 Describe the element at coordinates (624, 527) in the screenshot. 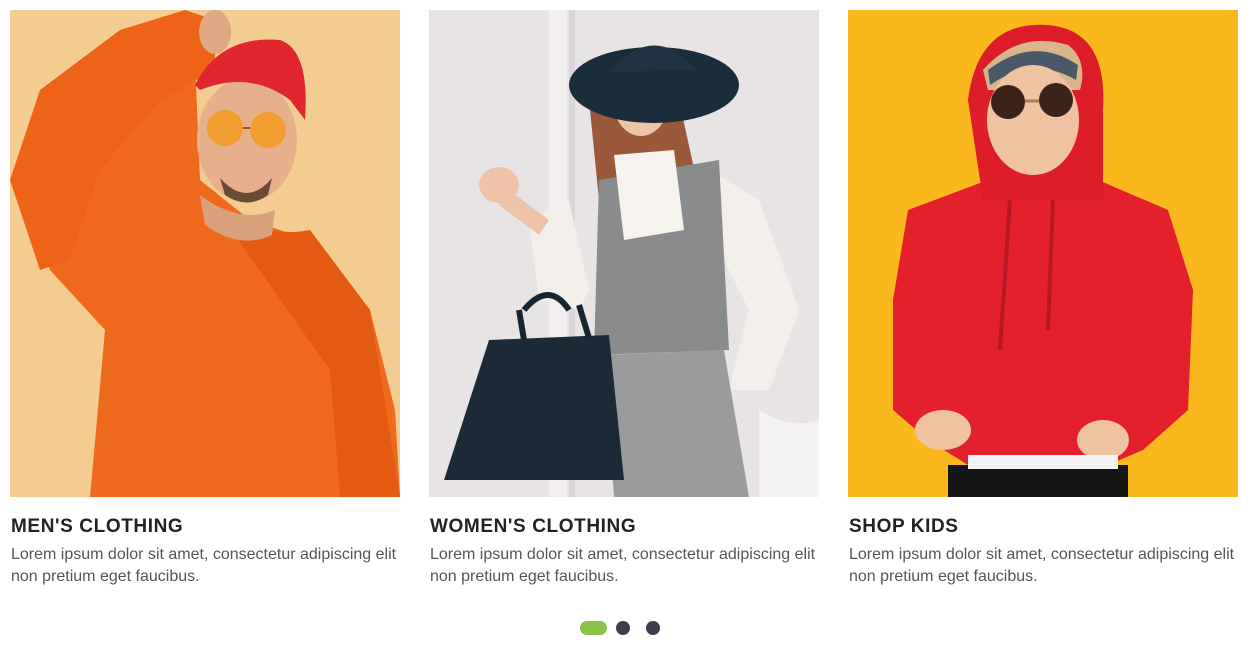

I see `card-title: WOMEN'S CLOTHING` at that location.